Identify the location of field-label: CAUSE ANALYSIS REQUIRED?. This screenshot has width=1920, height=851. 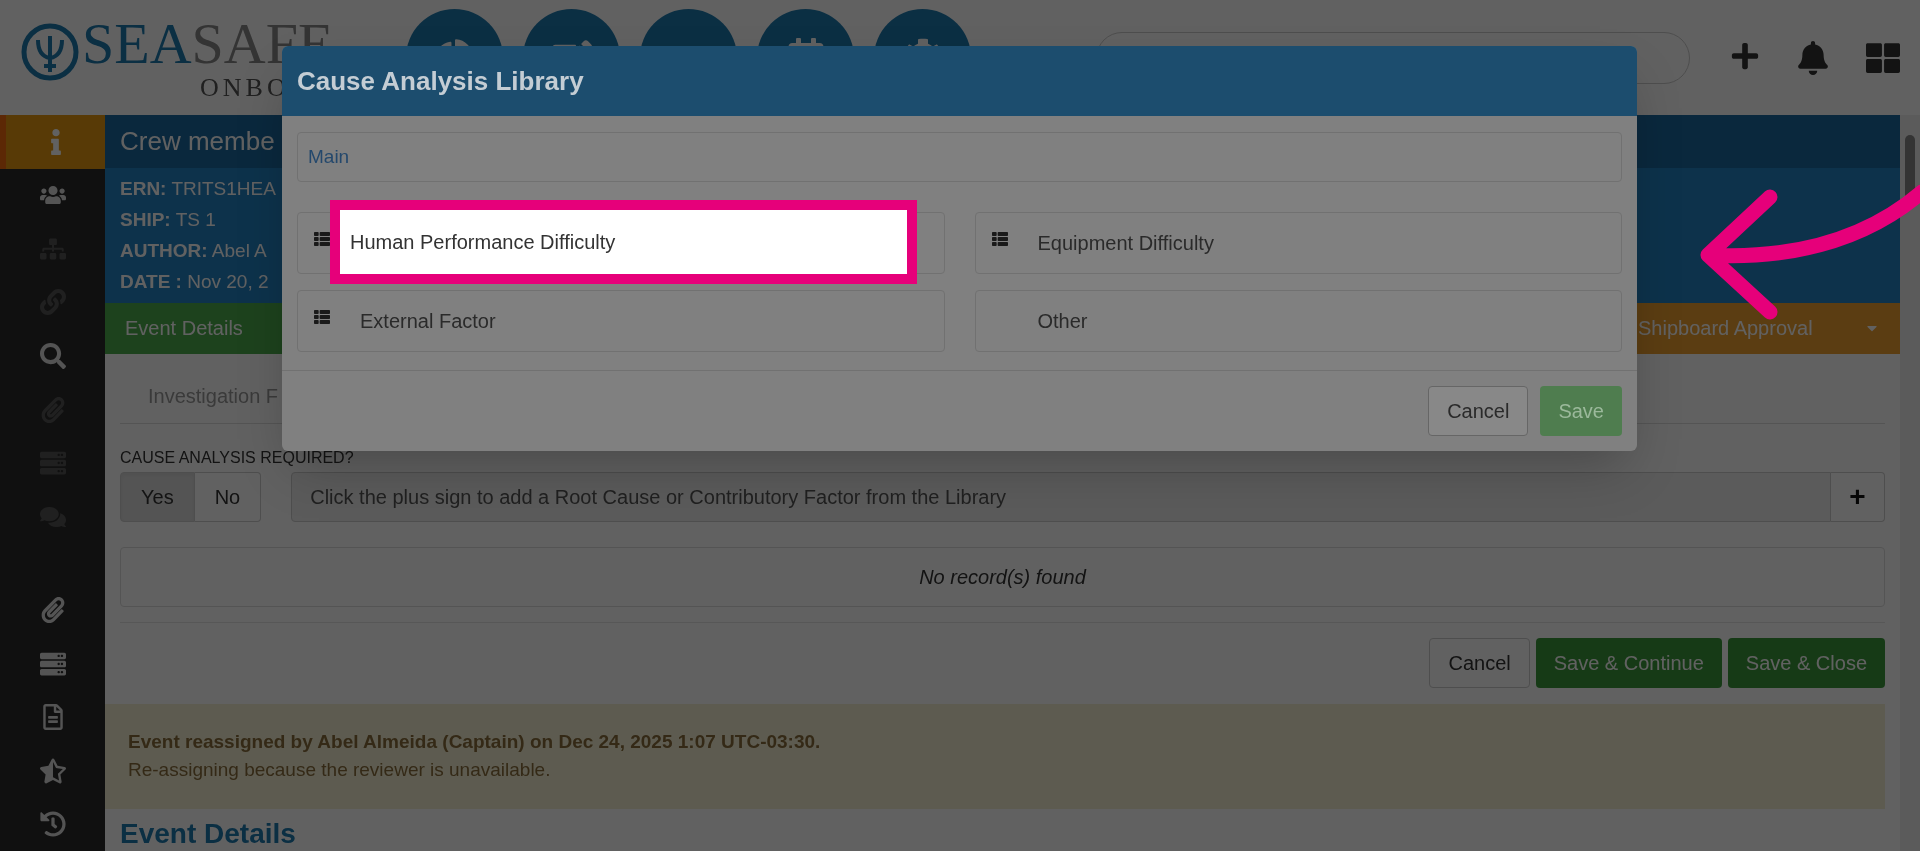
(237, 457).